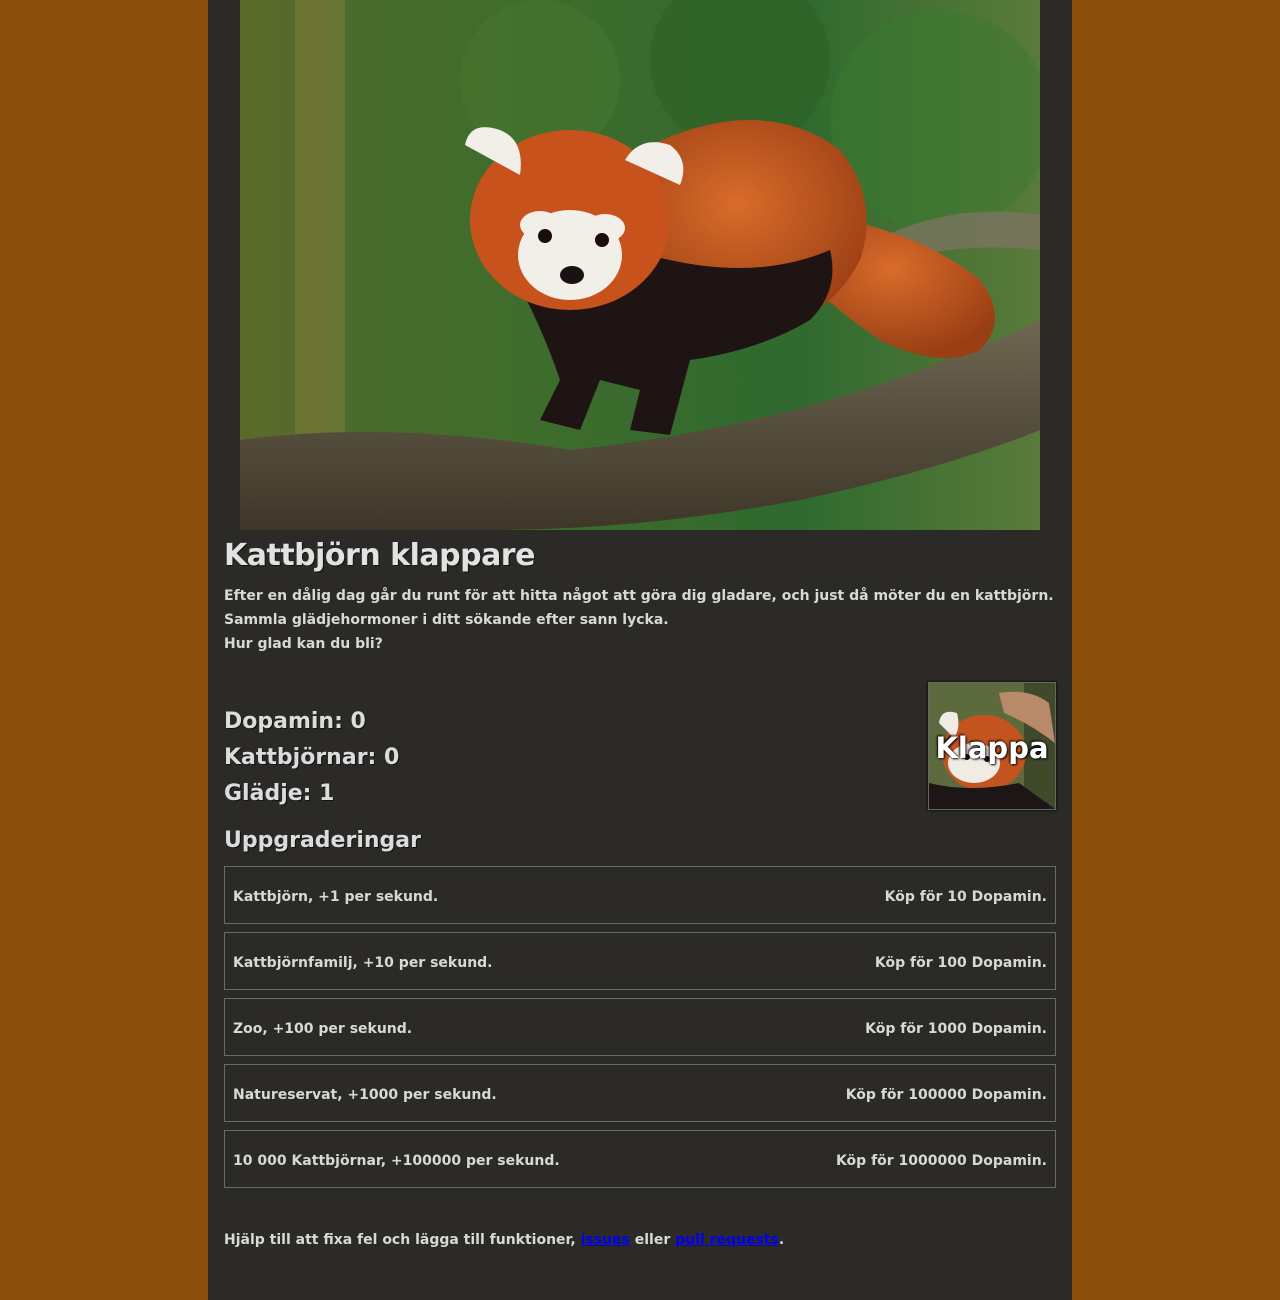  I want to click on gladje-counter: Glädje: 1, so click(279, 793).